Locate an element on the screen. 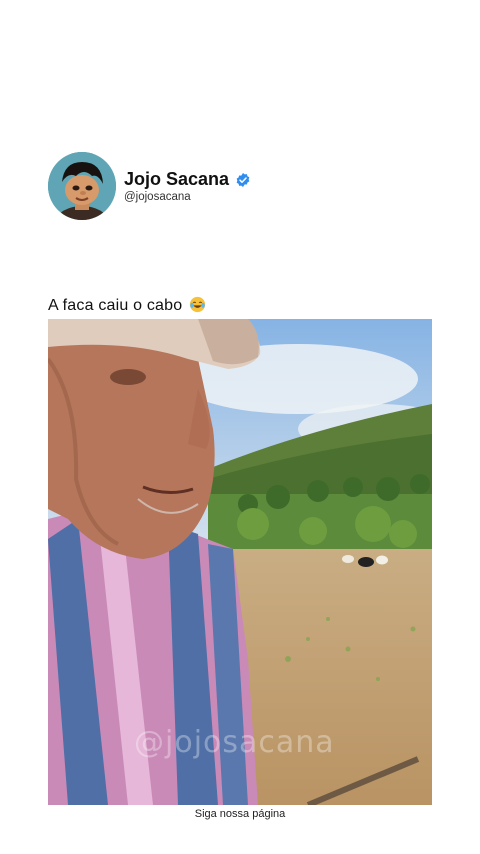  profile-identity: Jojo Sacana @jojosacana is located at coordinates (187, 186).